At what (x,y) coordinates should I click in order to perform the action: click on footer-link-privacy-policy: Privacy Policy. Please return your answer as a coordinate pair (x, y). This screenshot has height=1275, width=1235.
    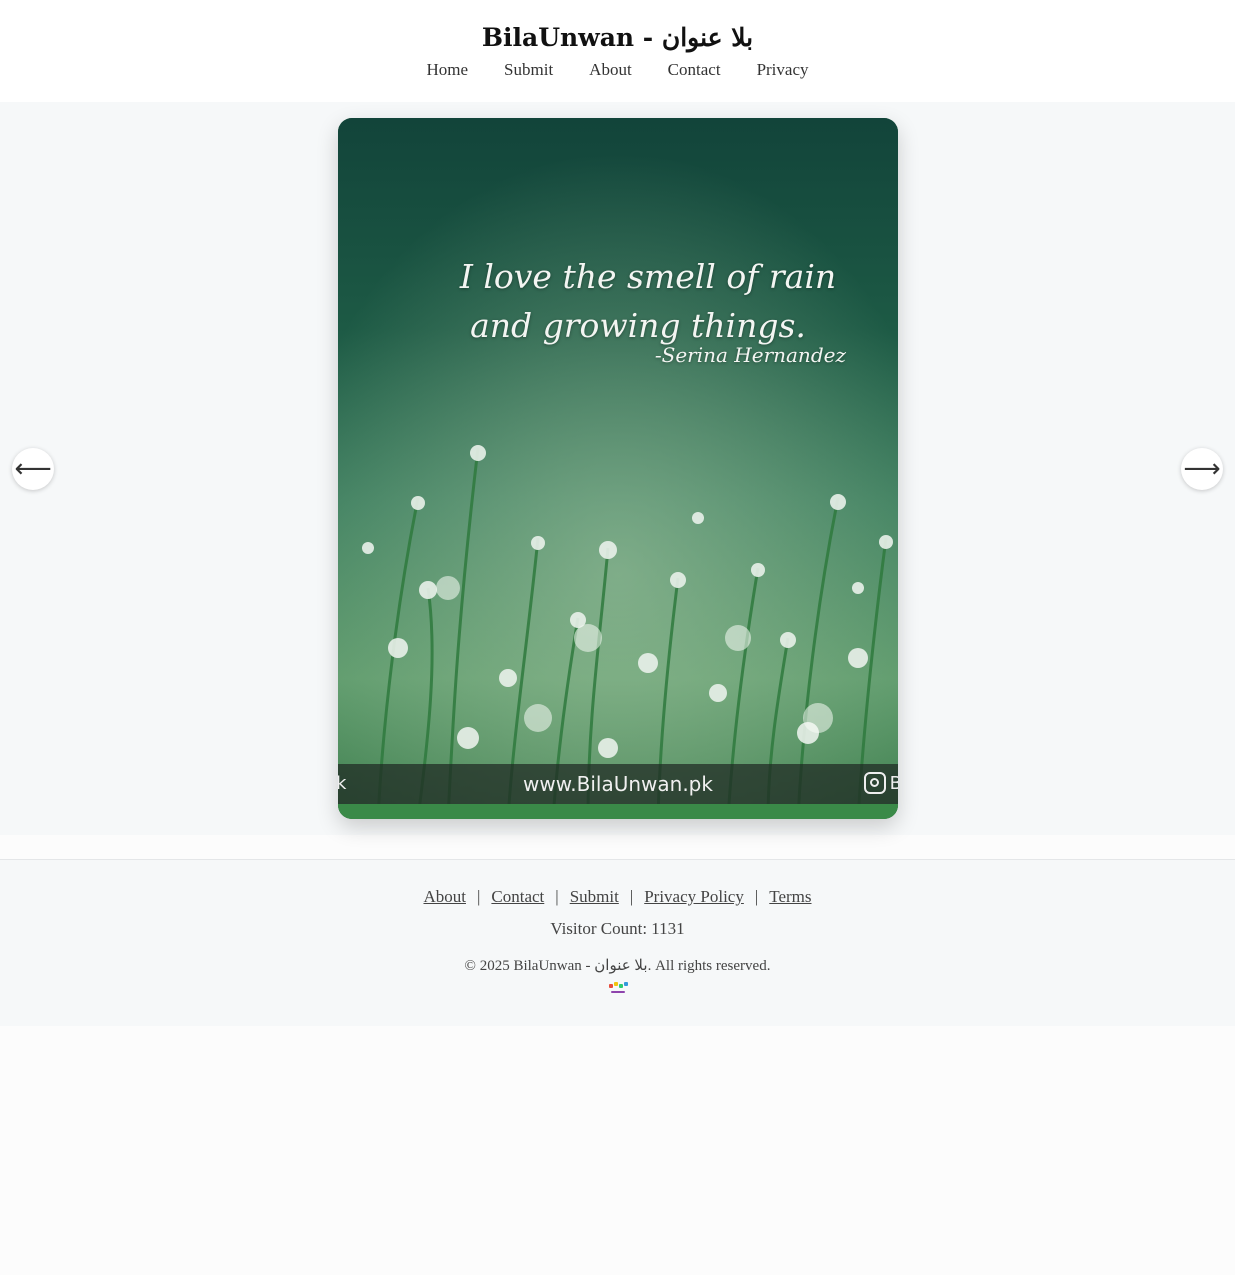
    Looking at the image, I should click on (694, 896).